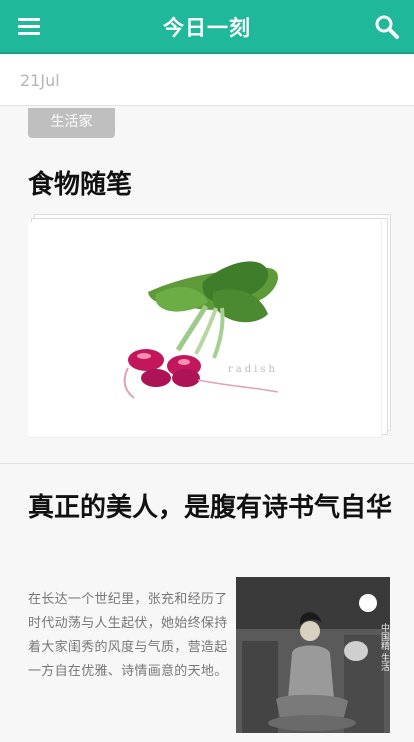  Describe the element at coordinates (207, 80) in the screenshot. I see `date-bar: 21Jul` at that location.